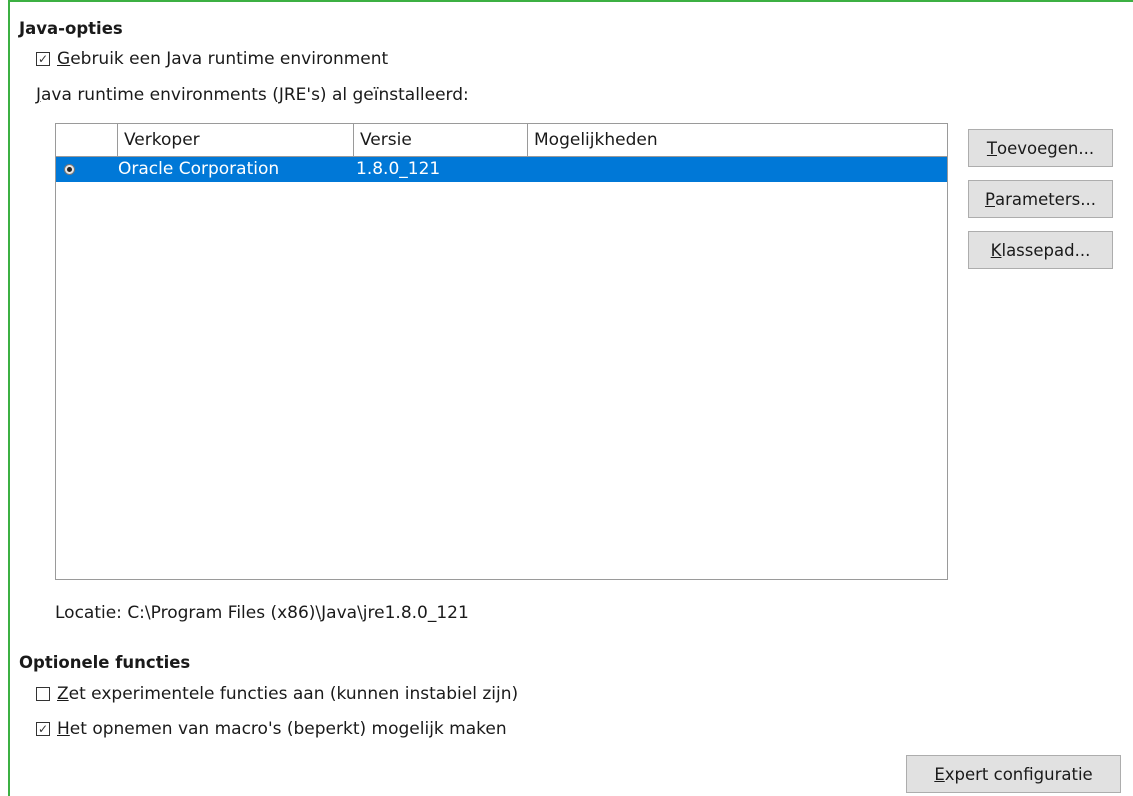 The width and height of the screenshot is (1133, 796). What do you see at coordinates (236, 140) in the screenshot?
I see `column-header-vendor: Verkoper` at bounding box center [236, 140].